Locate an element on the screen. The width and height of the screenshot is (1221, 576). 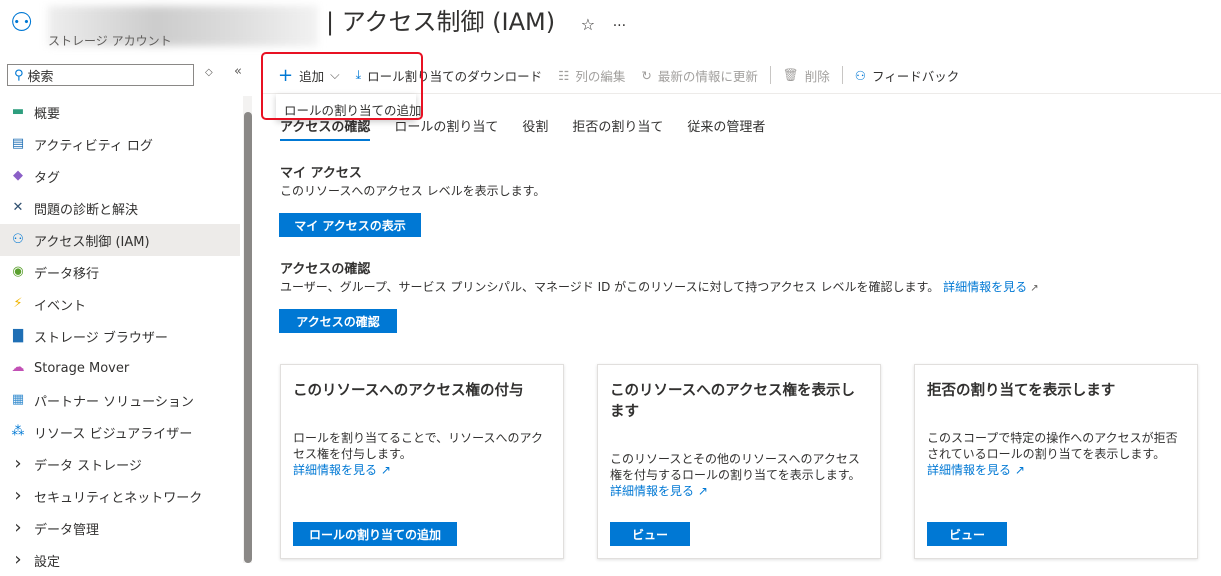
sidebar-item-label: 問題の診断と解決 is located at coordinates (86, 210).